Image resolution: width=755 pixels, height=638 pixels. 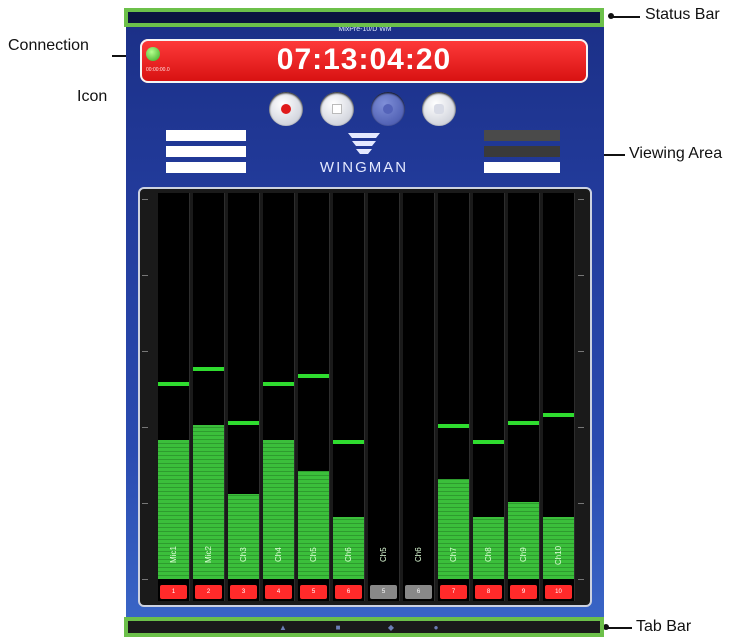 I want to click on options-button, so click(x=439, y=109).